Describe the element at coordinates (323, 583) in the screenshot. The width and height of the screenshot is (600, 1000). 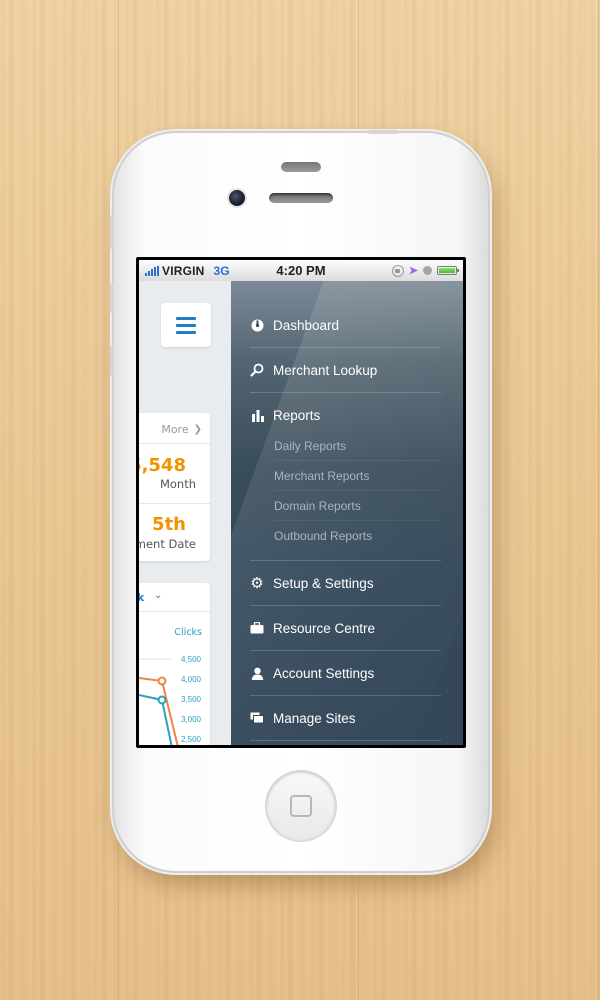
I see `menu-item-label: Setup & Settings` at that location.